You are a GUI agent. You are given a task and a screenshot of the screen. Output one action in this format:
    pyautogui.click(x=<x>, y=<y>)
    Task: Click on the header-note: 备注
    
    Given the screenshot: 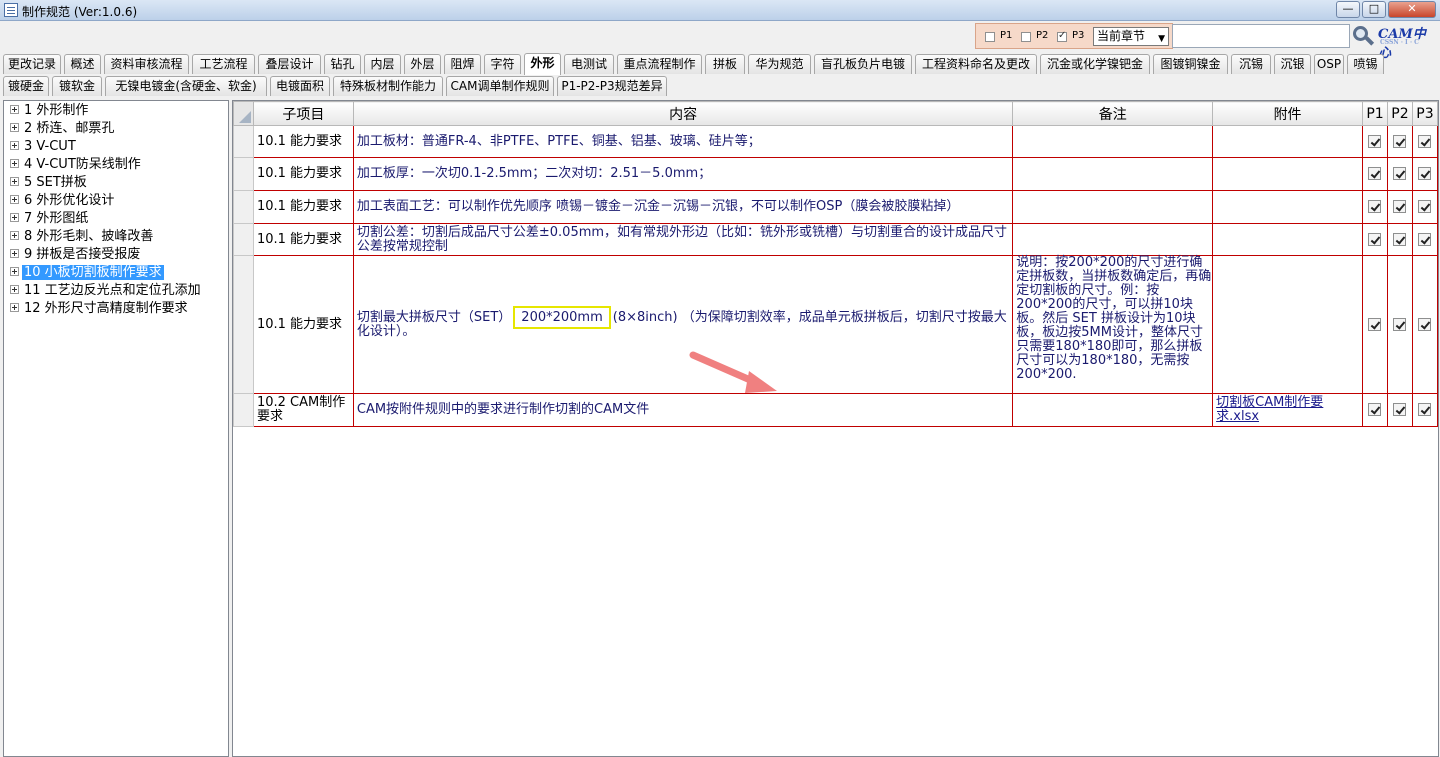 What is the action you would take?
    pyautogui.click(x=1113, y=113)
    